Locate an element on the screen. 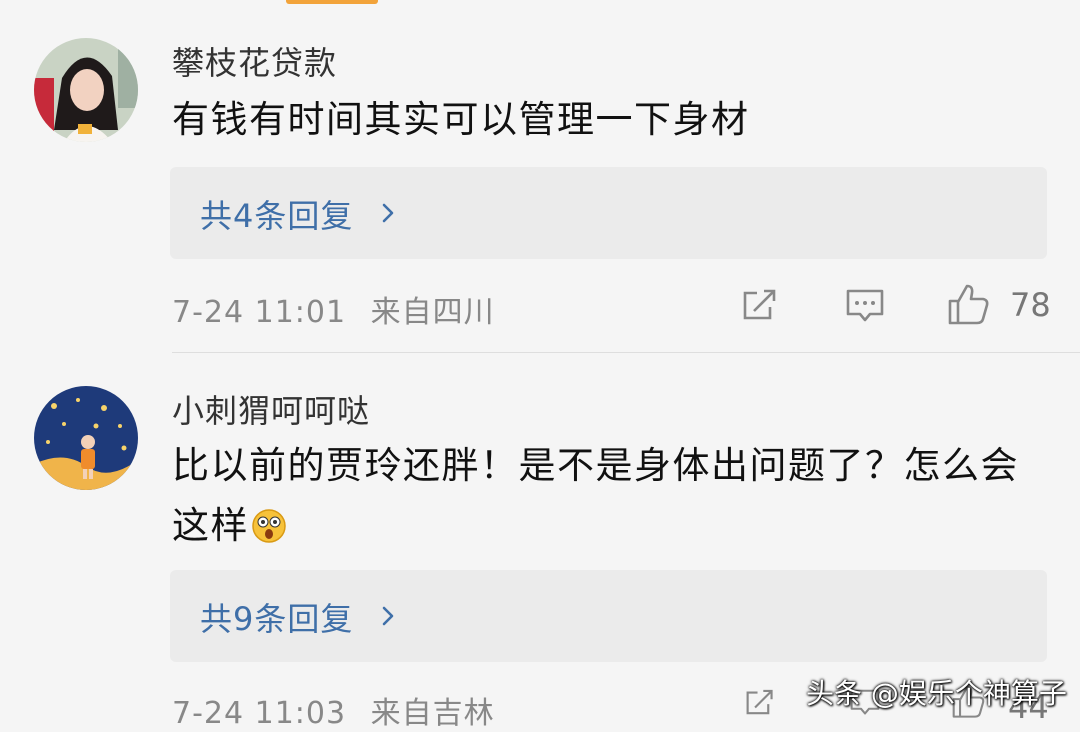  woman-portrait-icon is located at coordinates (86, 90).